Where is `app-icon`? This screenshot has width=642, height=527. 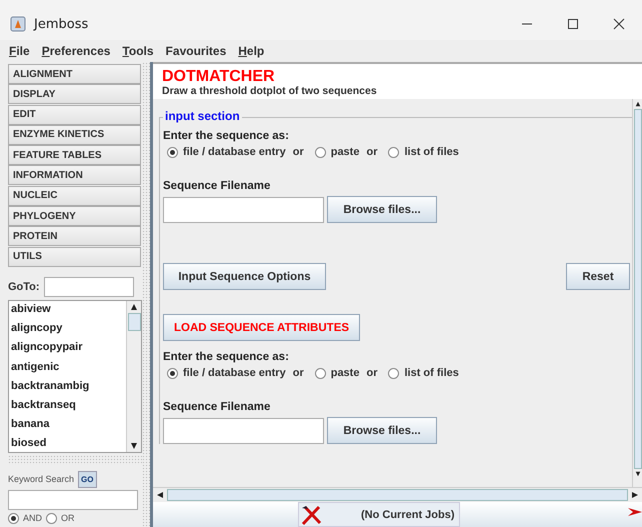
app-icon is located at coordinates (18, 24).